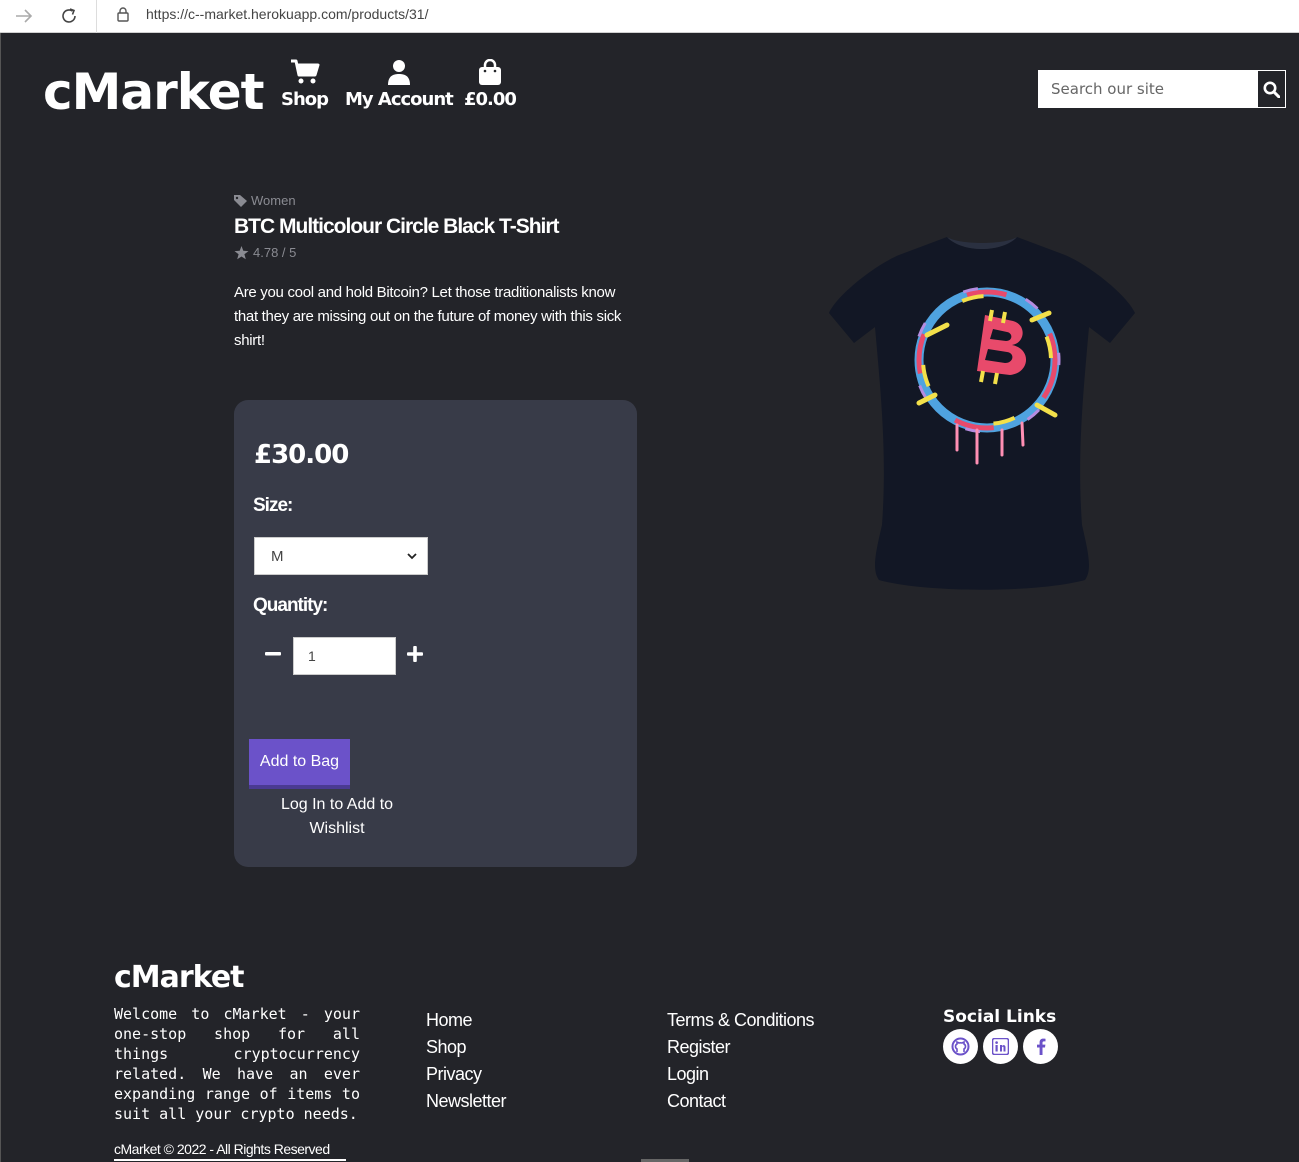 Image resolution: width=1299 pixels, height=1162 pixels. What do you see at coordinates (490, 99) in the screenshot?
I see `nav-bag-total: £0.00` at bounding box center [490, 99].